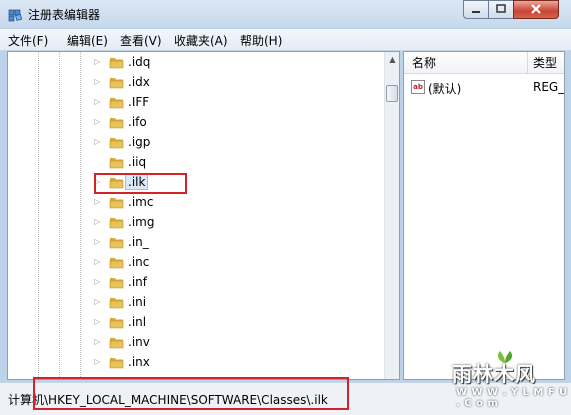 The height and width of the screenshot is (415, 571). What do you see at coordinates (392, 60) in the screenshot?
I see `scroll-up-icon: ▲` at bounding box center [392, 60].